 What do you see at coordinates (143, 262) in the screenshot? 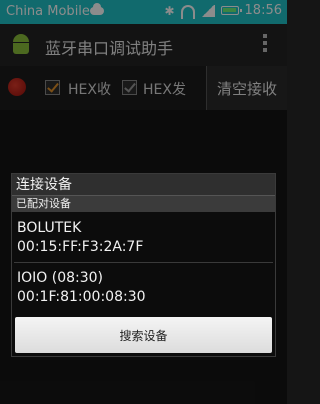
I see `divider` at bounding box center [143, 262].